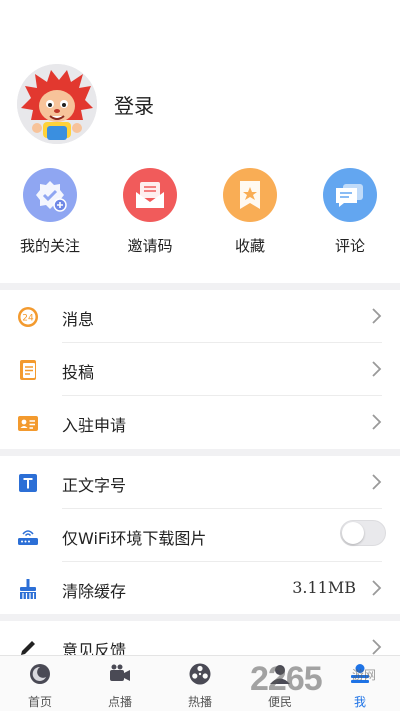 The image size is (400, 711). I want to click on quick-action-label: 收藏, so click(249, 246).